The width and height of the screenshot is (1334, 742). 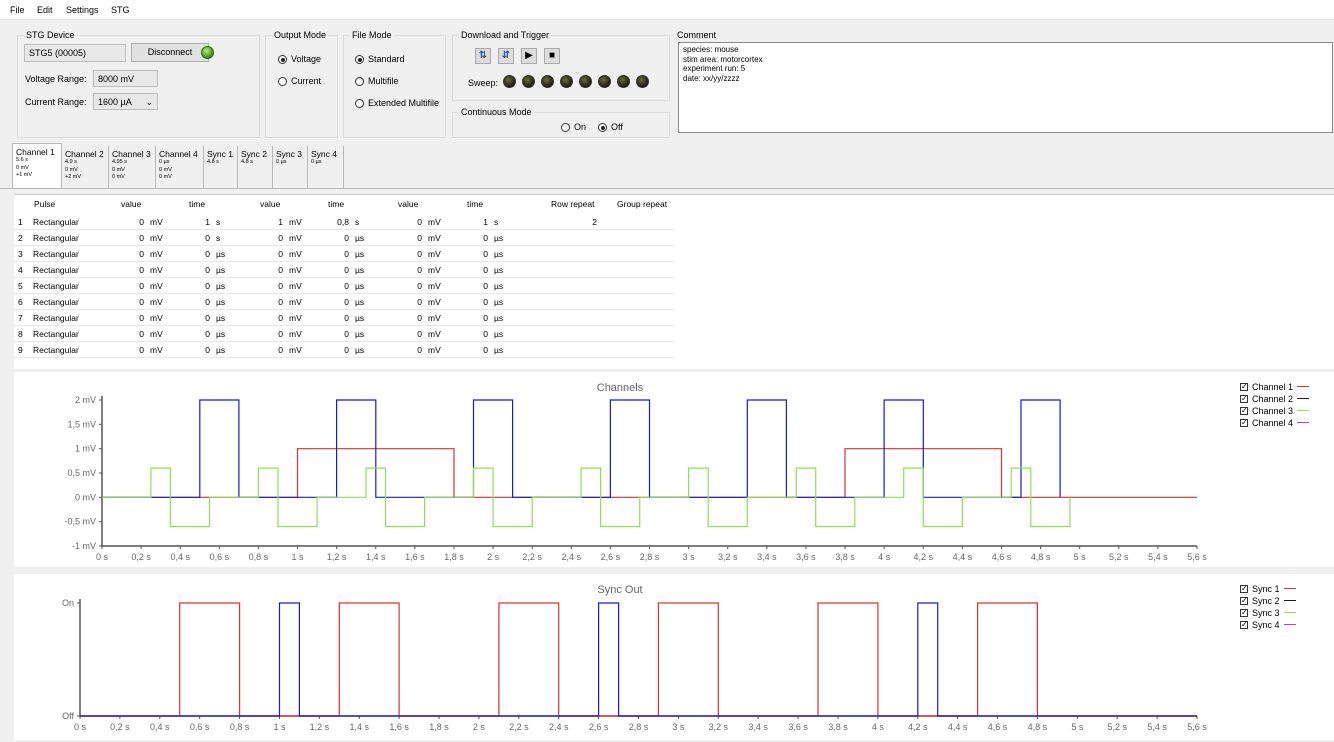 What do you see at coordinates (344, 302) in the screenshot?
I see `table-row: 6 Rectangular 0 mV 0 µs 0 mV 0 µs 0 mV 0 µs` at bounding box center [344, 302].